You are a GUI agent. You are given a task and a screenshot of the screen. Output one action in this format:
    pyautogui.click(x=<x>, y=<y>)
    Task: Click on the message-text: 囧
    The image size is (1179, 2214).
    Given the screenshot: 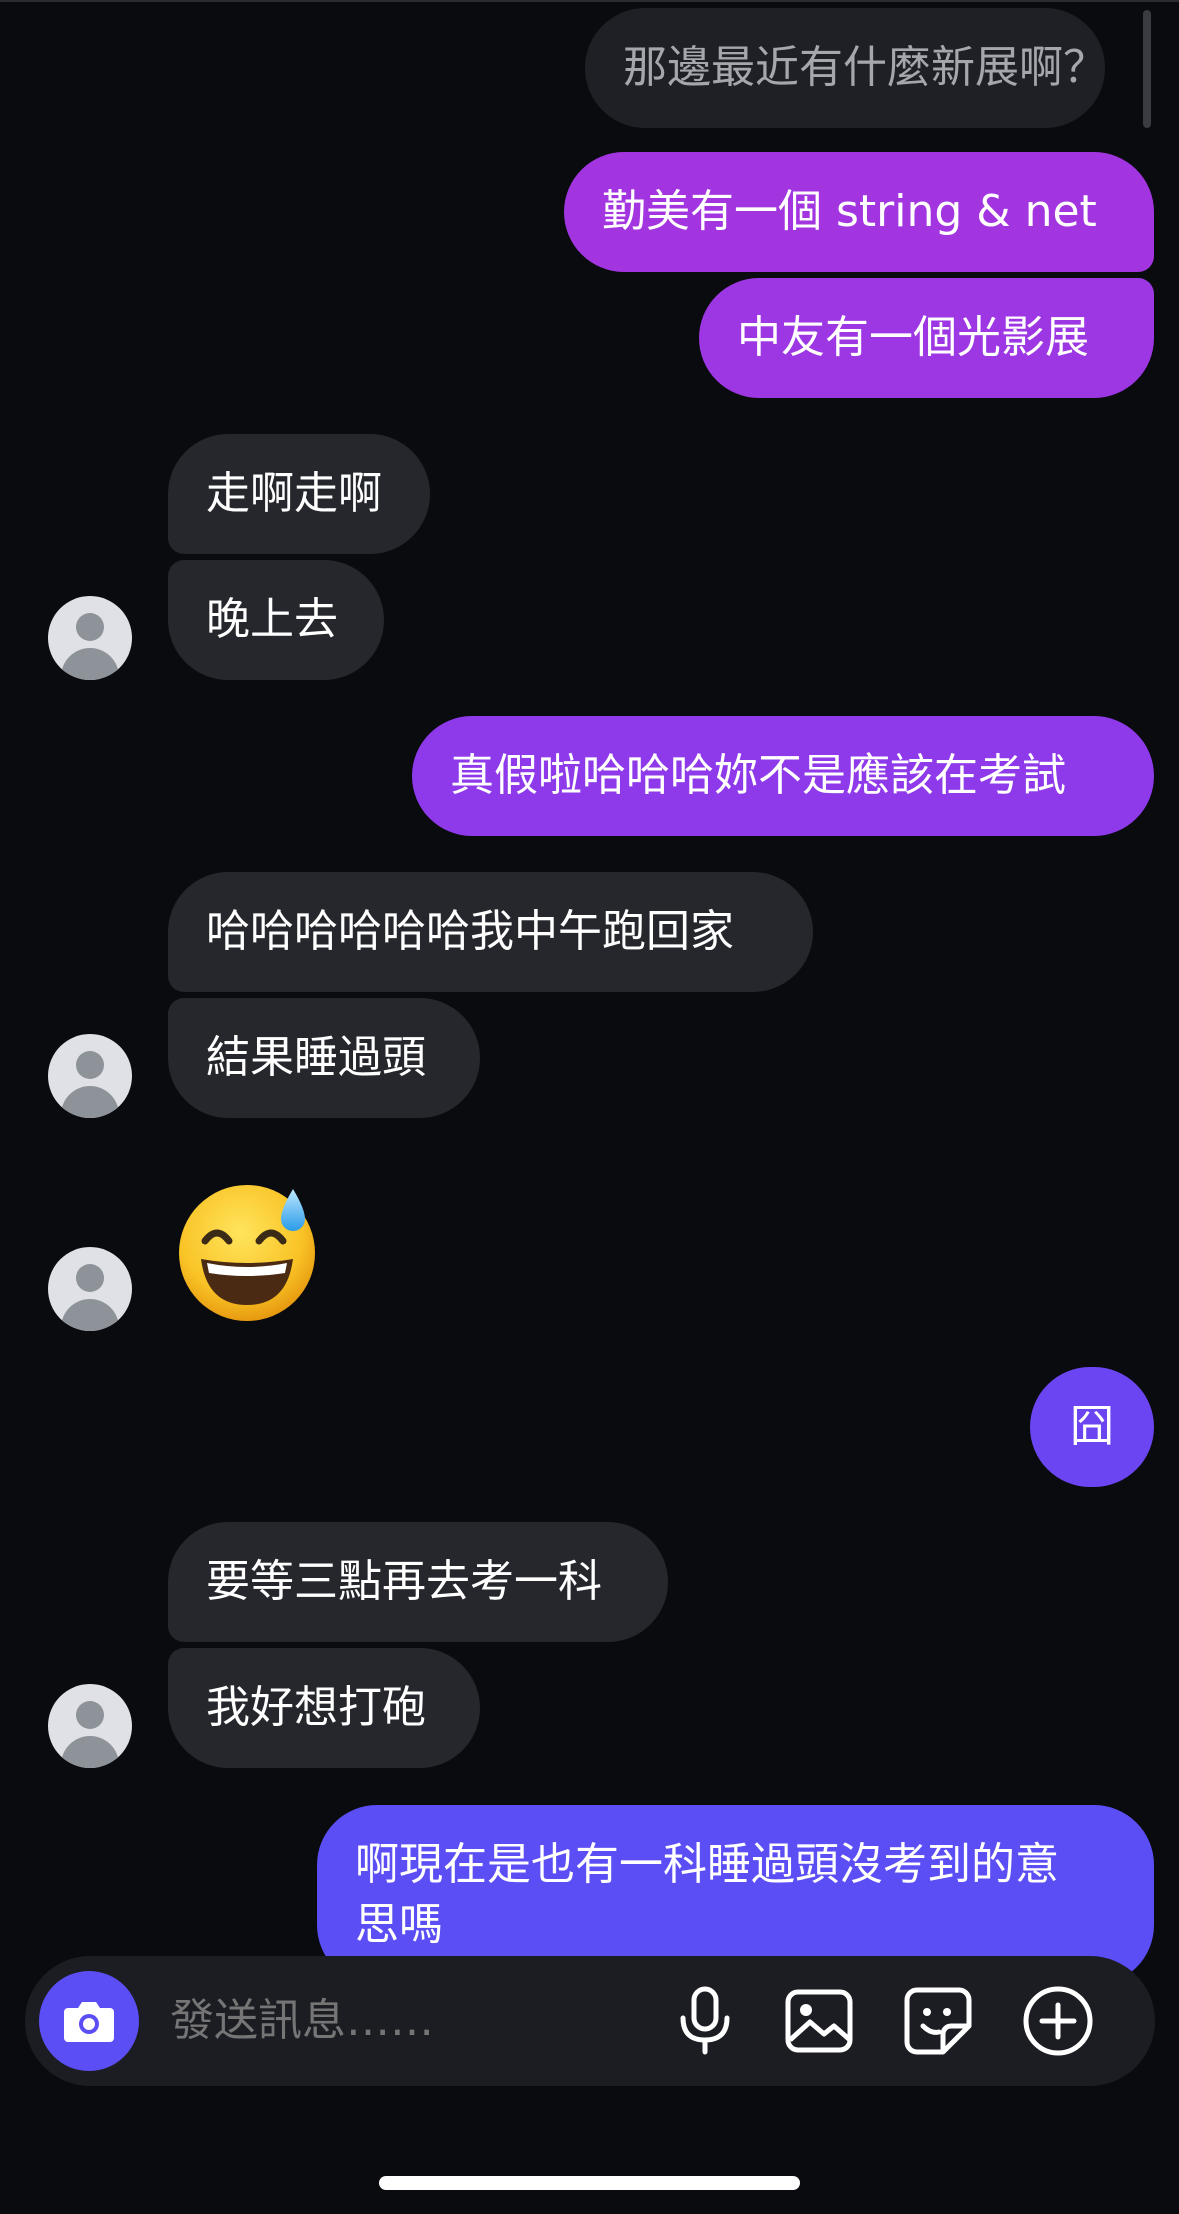 What is the action you would take?
    pyautogui.click(x=1092, y=1426)
    